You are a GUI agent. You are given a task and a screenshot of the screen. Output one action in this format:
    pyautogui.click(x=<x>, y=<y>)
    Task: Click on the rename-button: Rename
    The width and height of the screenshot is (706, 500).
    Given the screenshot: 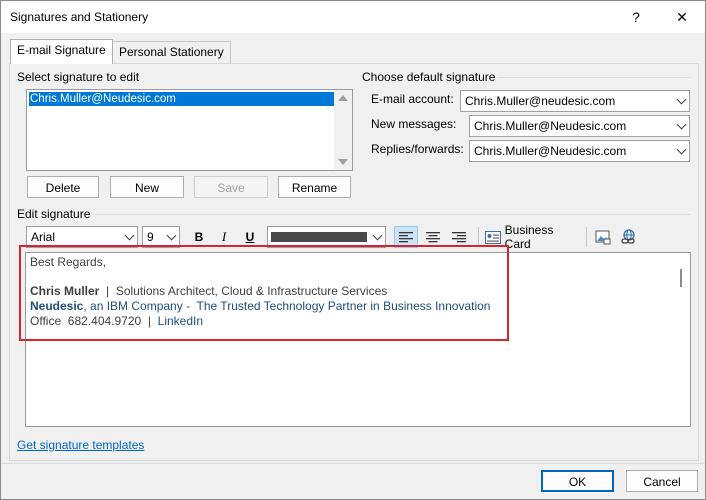 What is the action you would take?
    pyautogui.click(x=314, y=187)
    